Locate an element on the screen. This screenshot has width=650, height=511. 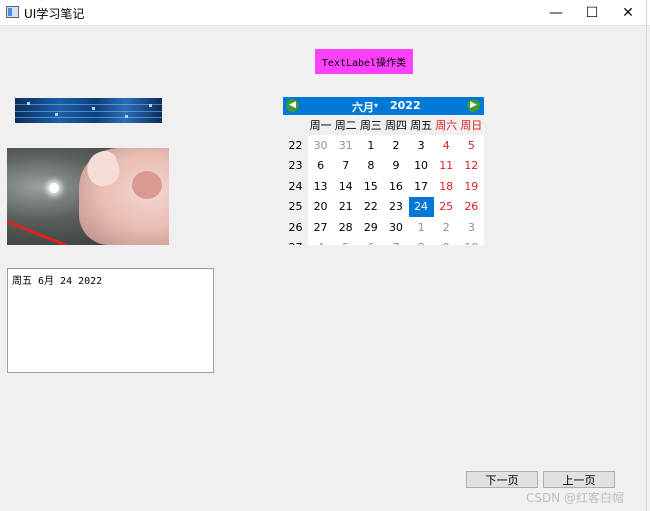
calendar-year: 2022 is located at coordinates (405, 105).